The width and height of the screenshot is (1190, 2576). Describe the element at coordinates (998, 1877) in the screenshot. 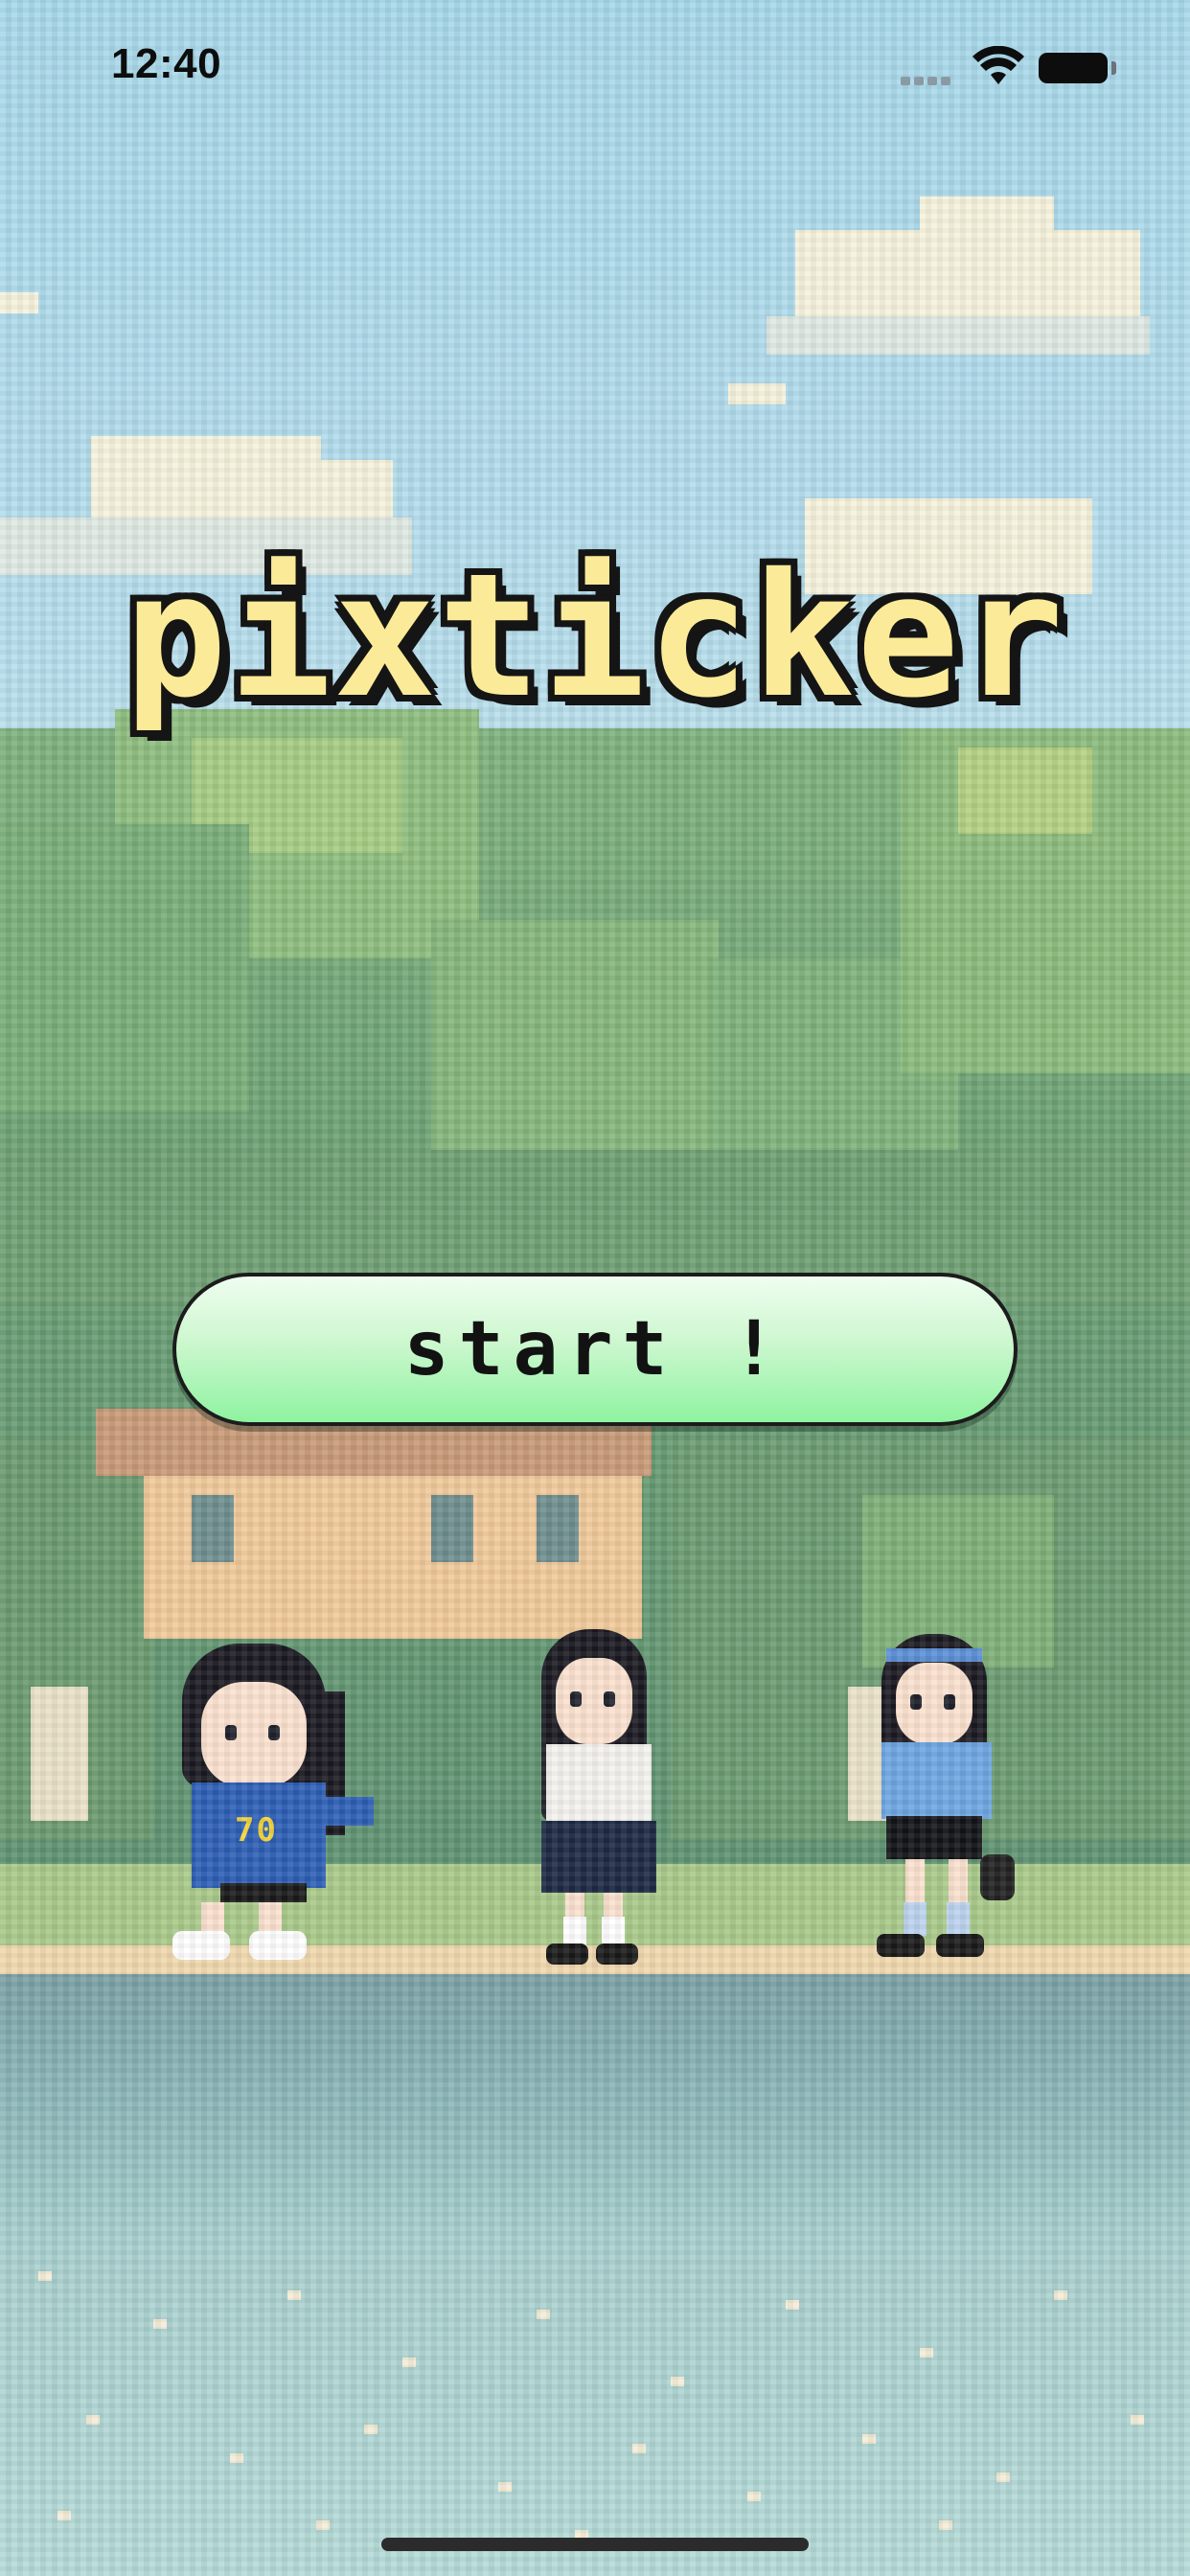

I see `polka-dot-bag` at that location.